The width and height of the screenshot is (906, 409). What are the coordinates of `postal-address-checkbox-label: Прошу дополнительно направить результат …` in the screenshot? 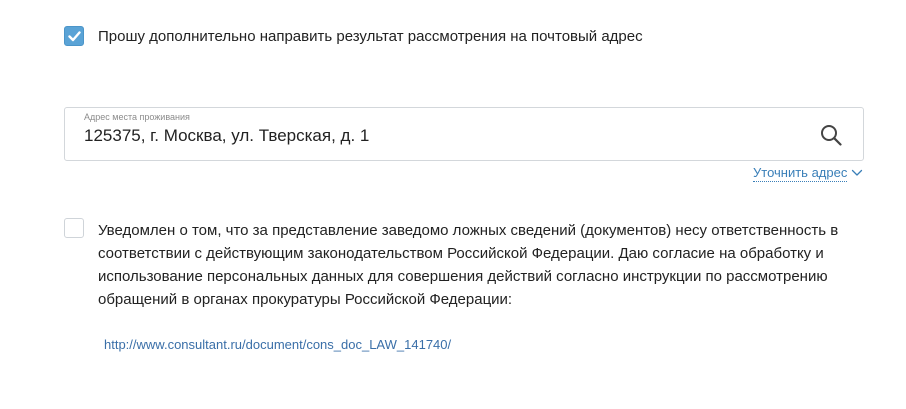 It's located at (370, 37).